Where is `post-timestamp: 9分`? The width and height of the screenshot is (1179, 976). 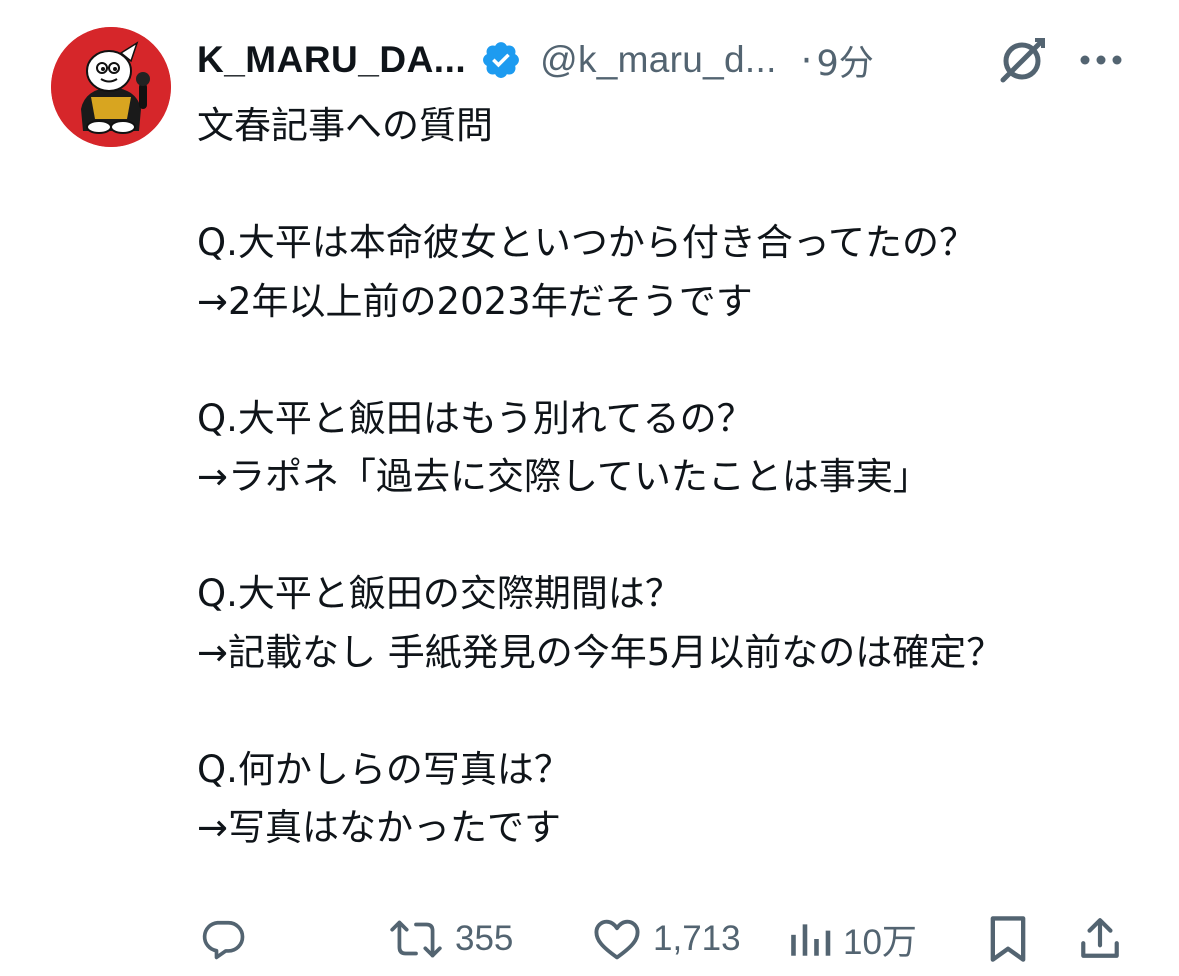 post-timestamp: 9分 is located at coordinates (844, 60).